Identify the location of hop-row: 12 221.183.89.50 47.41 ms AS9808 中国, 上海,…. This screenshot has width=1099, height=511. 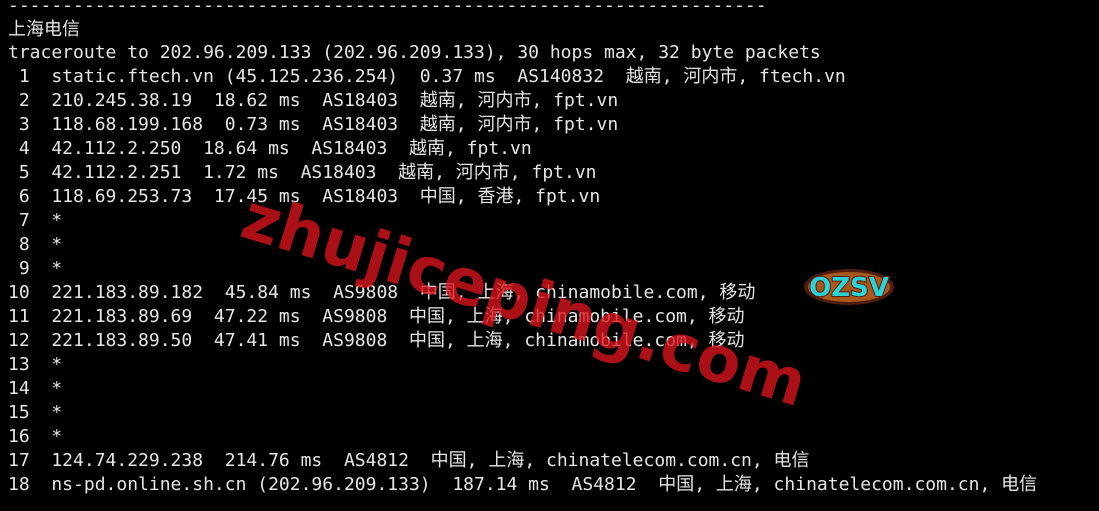
(376, 340).